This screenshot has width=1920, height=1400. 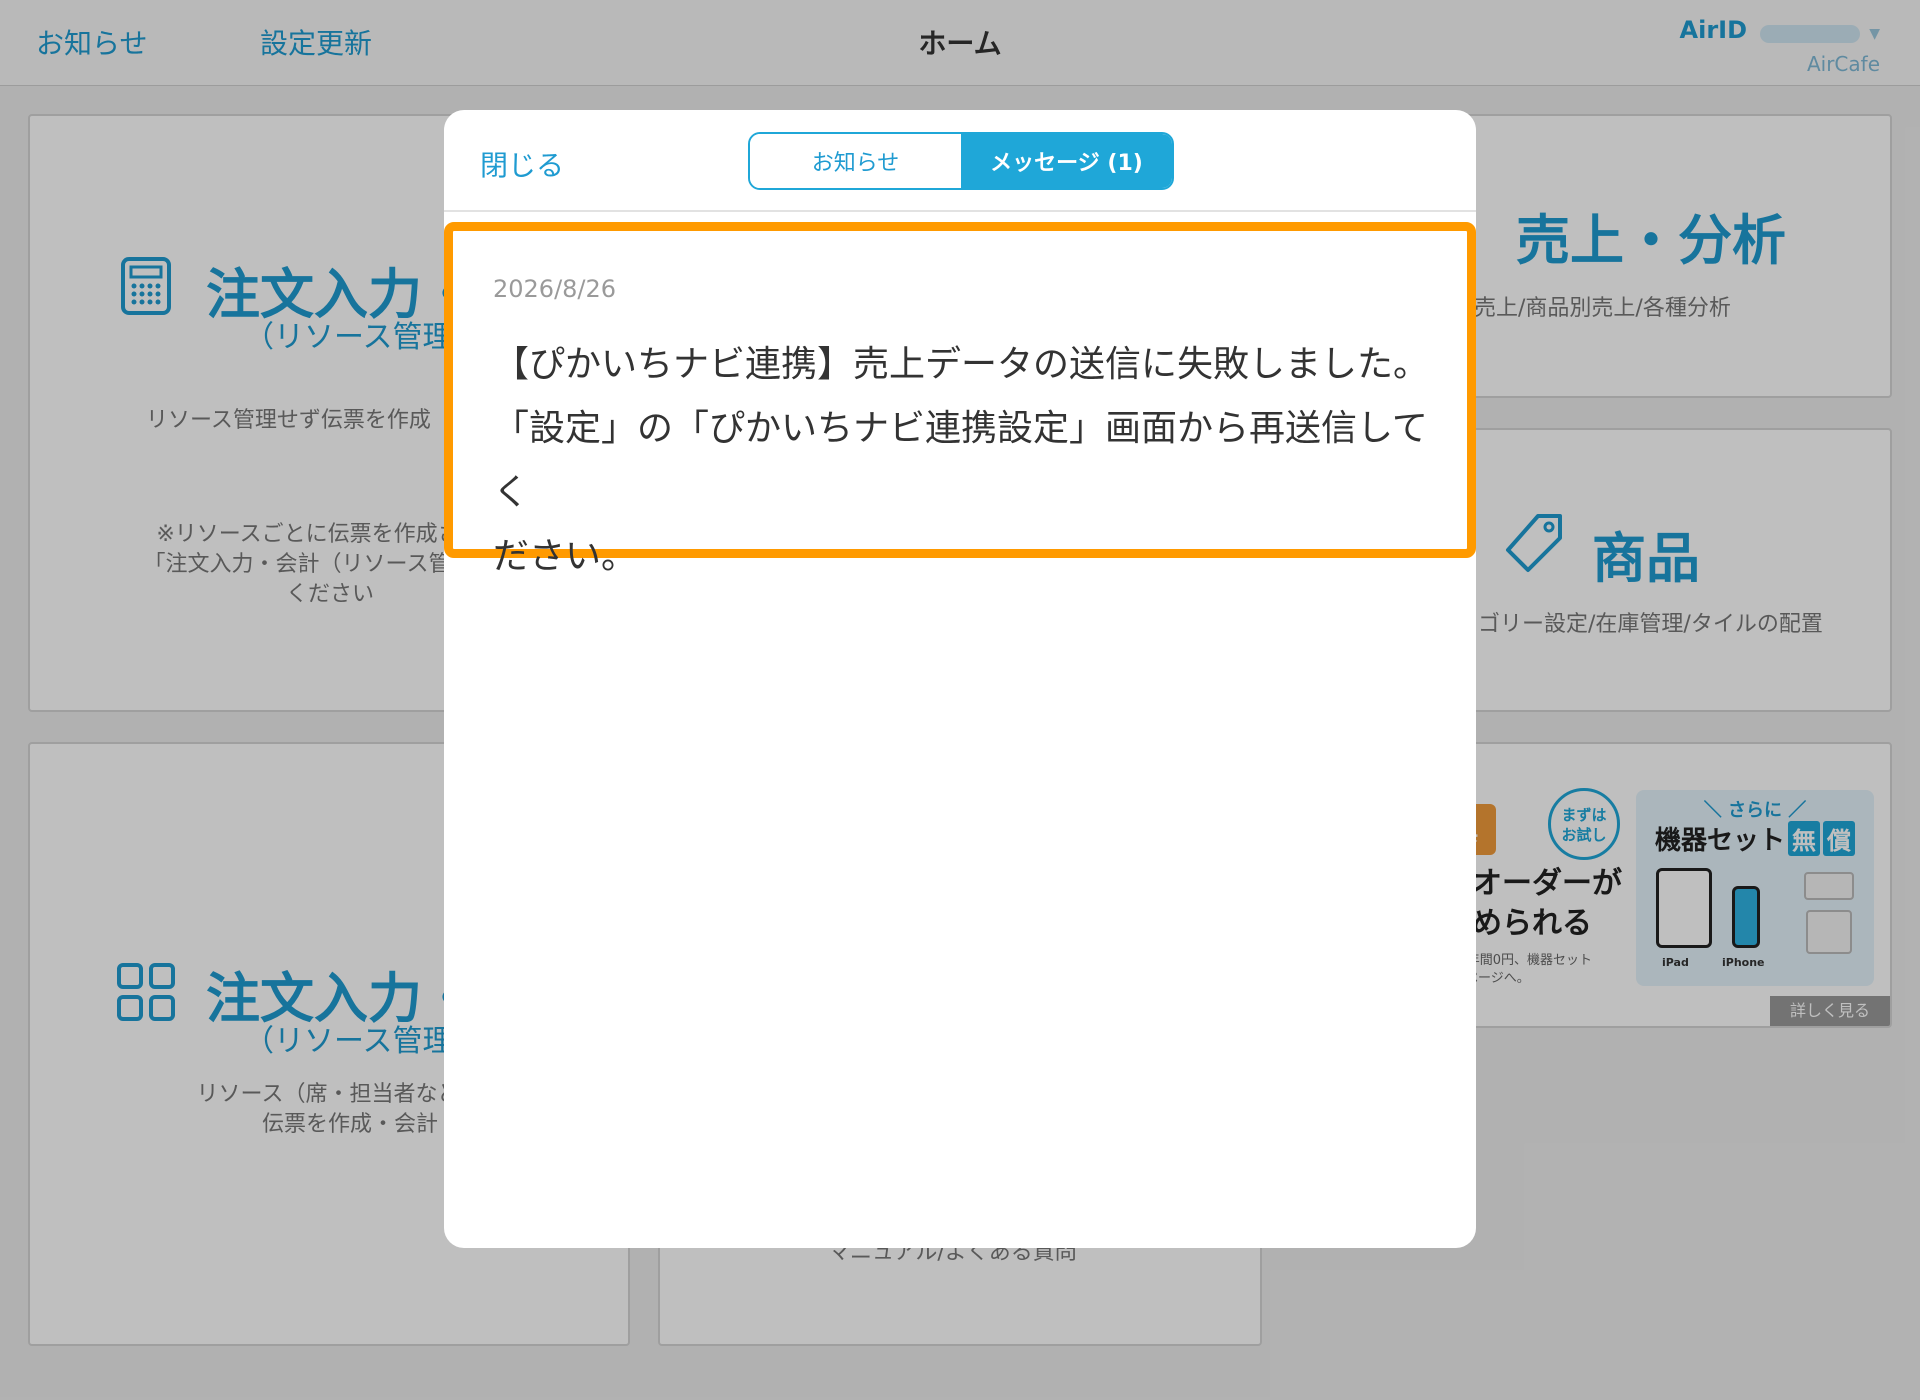 I want to click on message-line: 【ぴかいちナビ連携】売上データの送信に失敗しました。, so click(x=961, y=364).